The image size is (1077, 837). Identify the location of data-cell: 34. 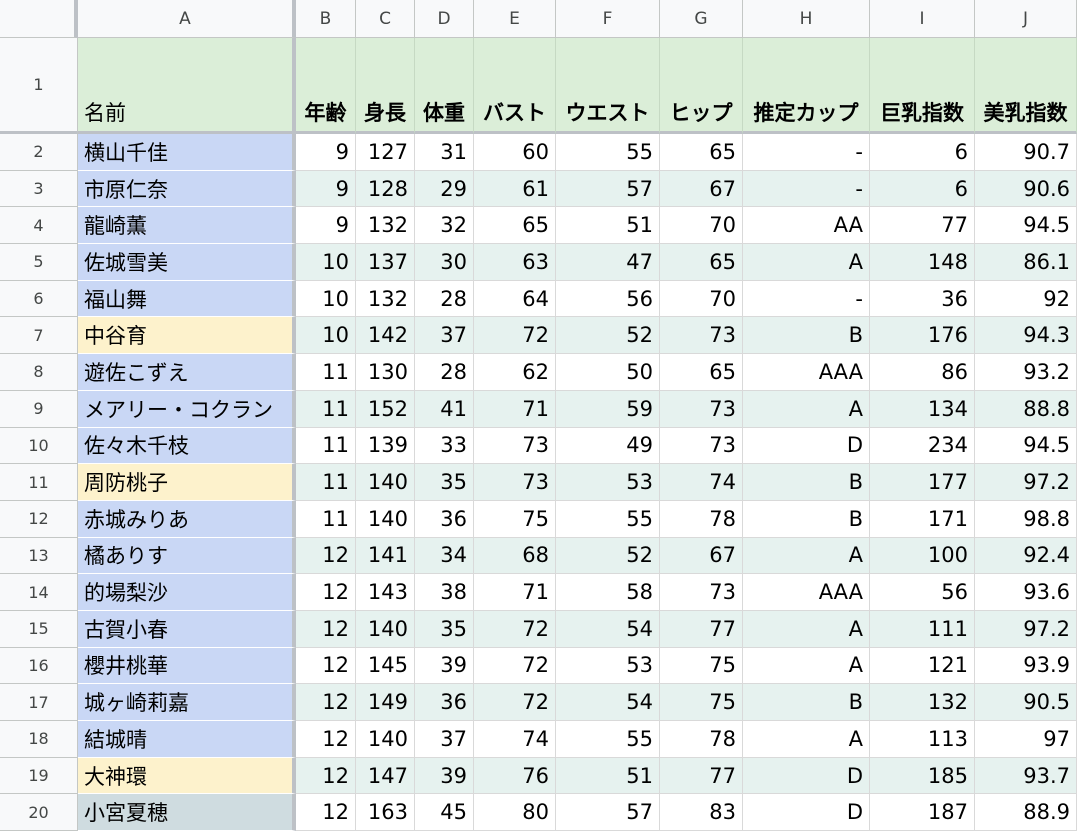
(444, 556).